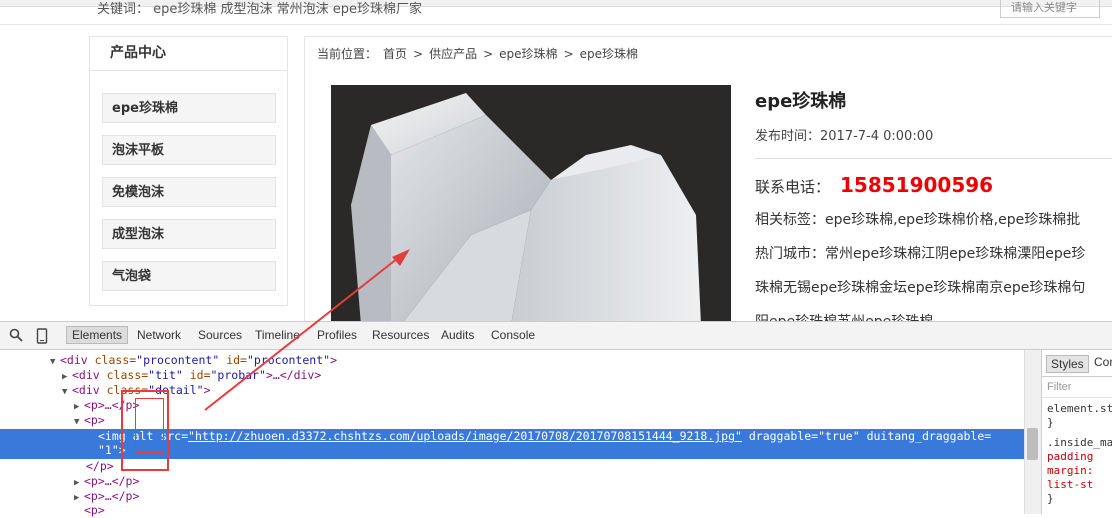 This screenshot has height=518, width=1112. Describe the element at coordinates (1103, 362) in the screenshot. I see `tab-computed: Com` at that location.